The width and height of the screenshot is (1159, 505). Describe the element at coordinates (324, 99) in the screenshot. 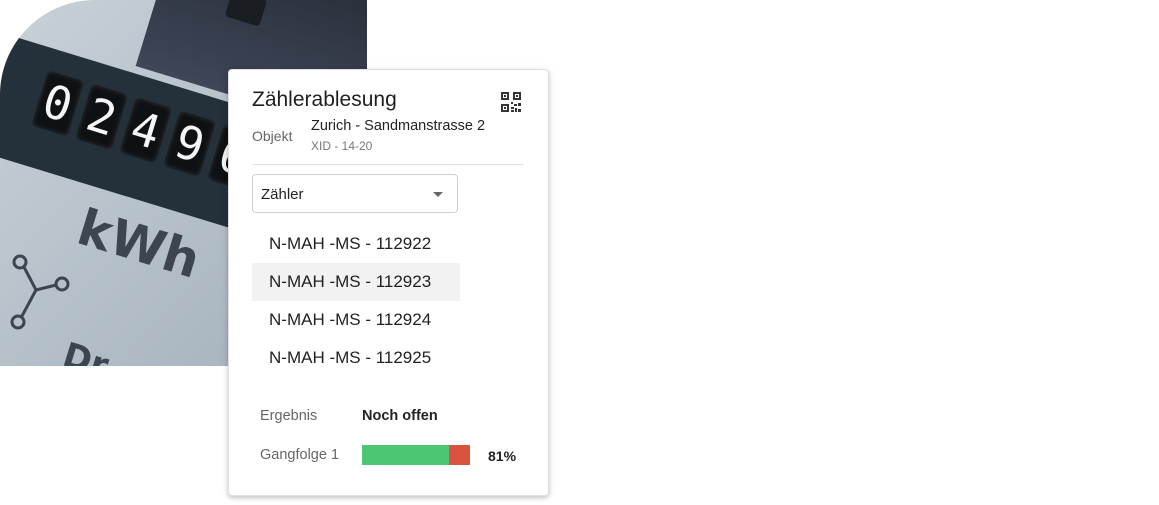

I see `card-title: Zählerablesung` at that location.